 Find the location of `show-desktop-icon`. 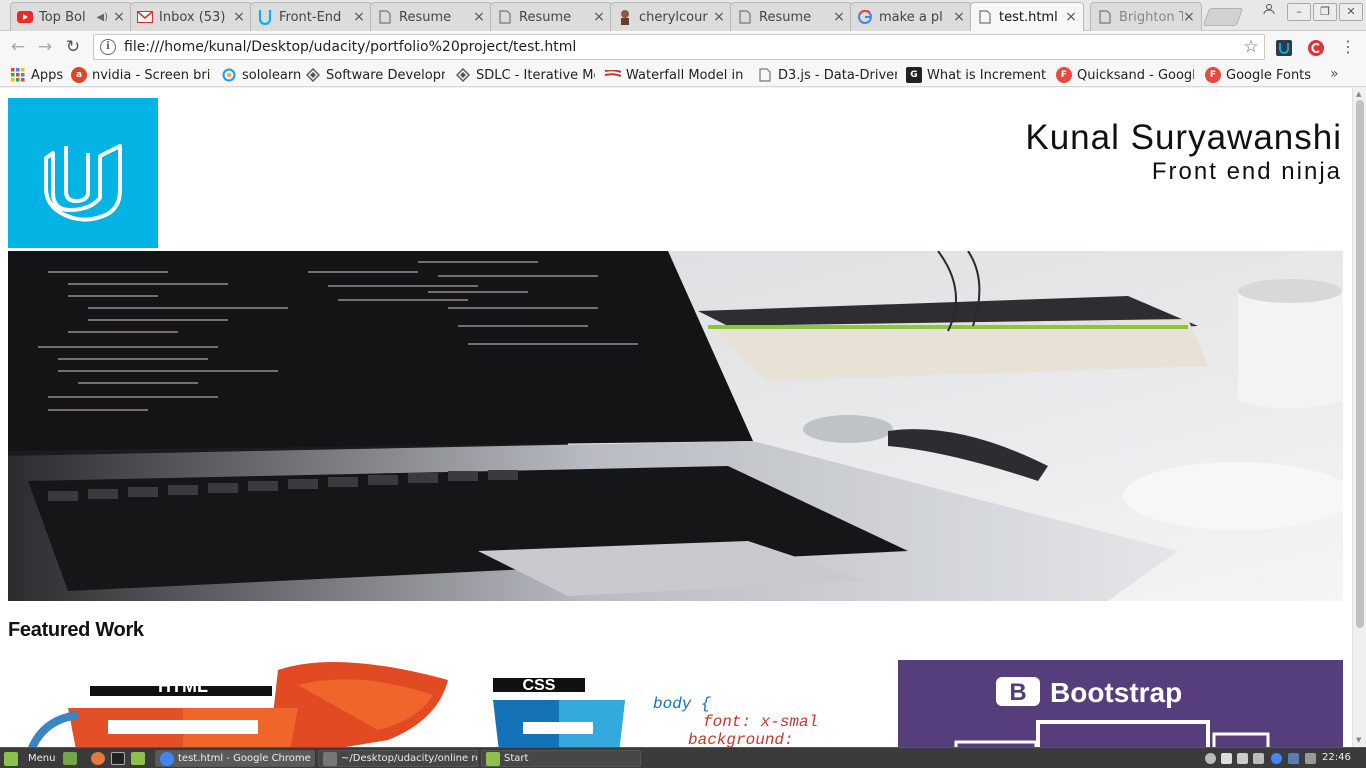

show-desktop-icon is located at coordinates (70, 758).